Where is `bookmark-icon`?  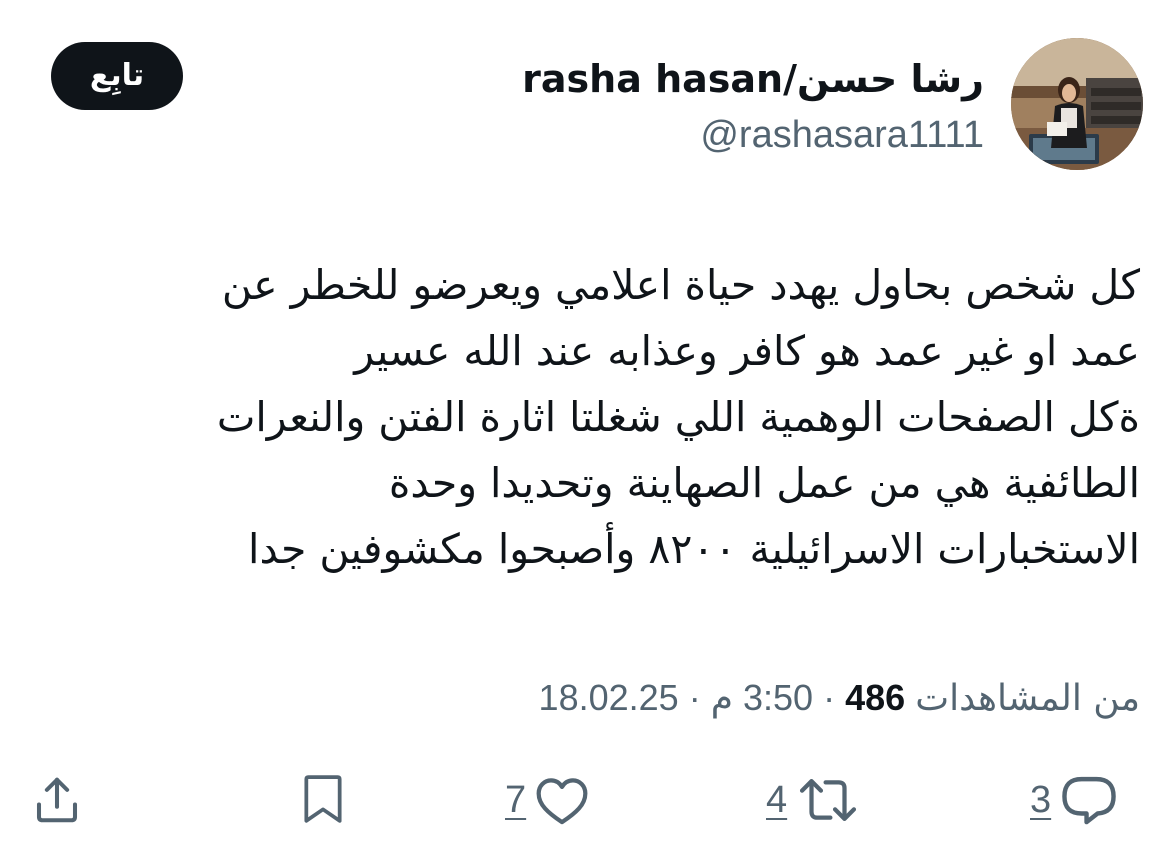 bookmark-icon is located at coordinates (323, 799).